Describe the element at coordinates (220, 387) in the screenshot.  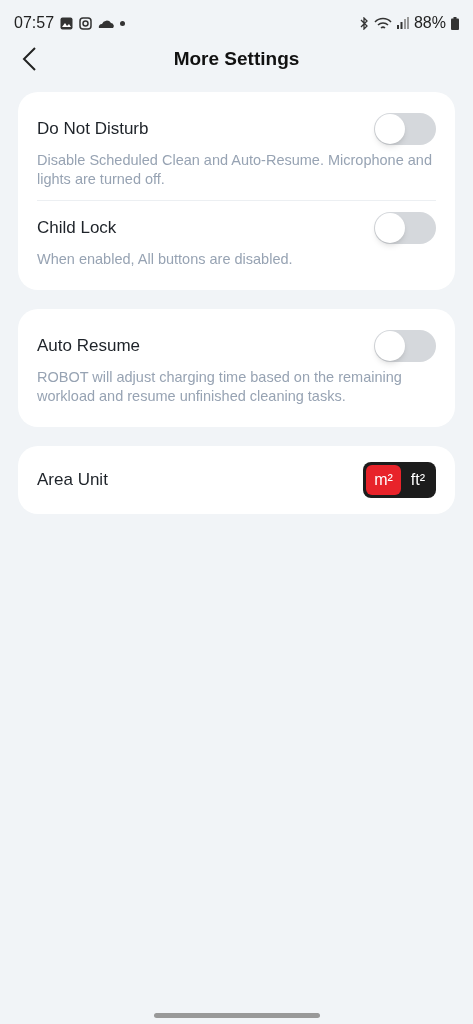
I see `setting-description: ROBOT will adjust charging time based on the remaining workload and resume unfinished cleaning tasks.` at that location.